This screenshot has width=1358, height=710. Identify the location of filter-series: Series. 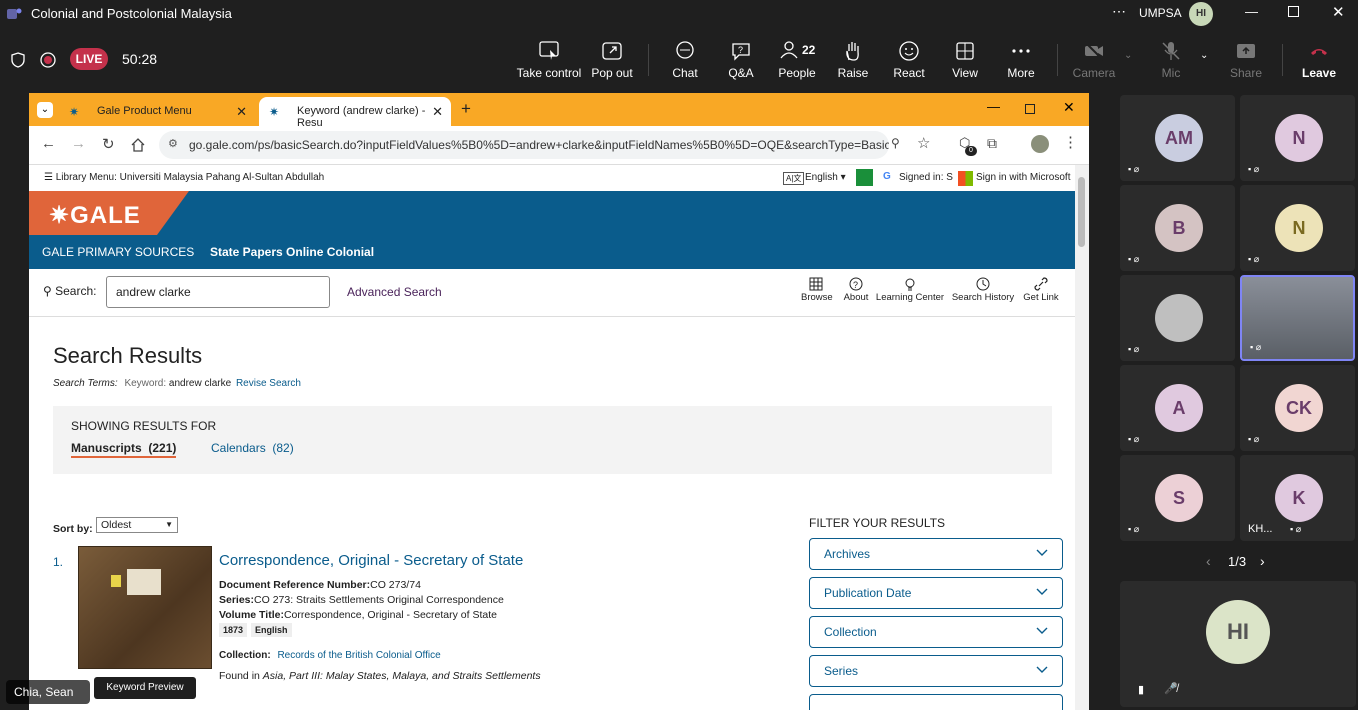
(936, 671).